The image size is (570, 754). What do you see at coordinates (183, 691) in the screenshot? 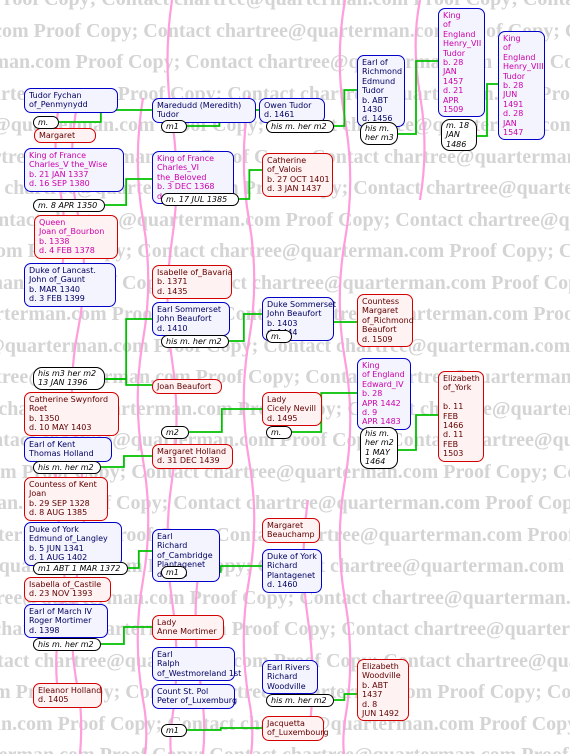
I see `person-line: Count St. Pol` at bounding box center [183, 691].